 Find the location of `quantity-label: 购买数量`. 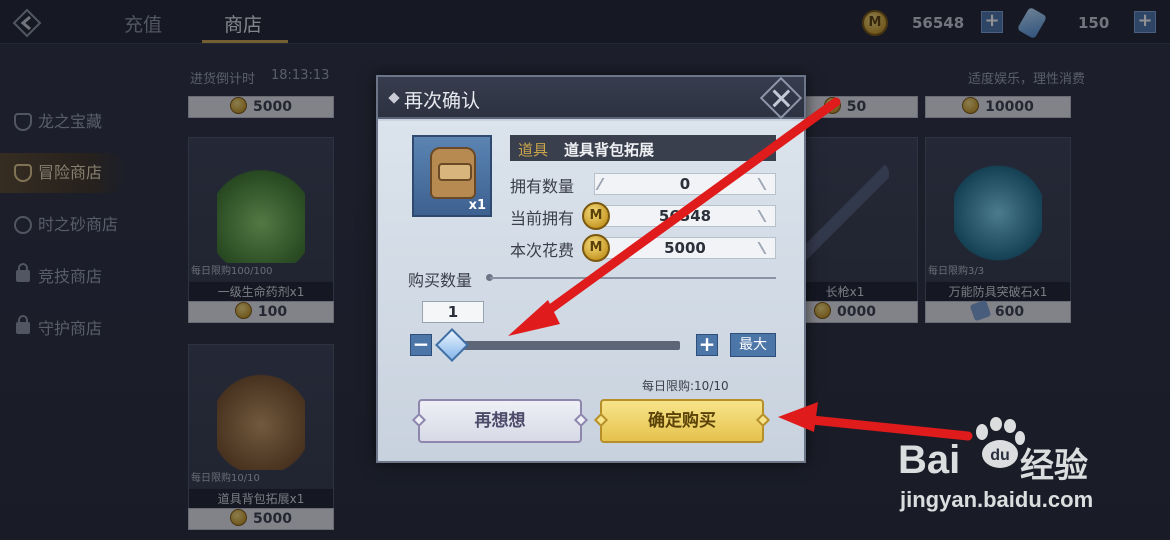

quantity-label: 购买数量 is located at coordinates (440, 280).